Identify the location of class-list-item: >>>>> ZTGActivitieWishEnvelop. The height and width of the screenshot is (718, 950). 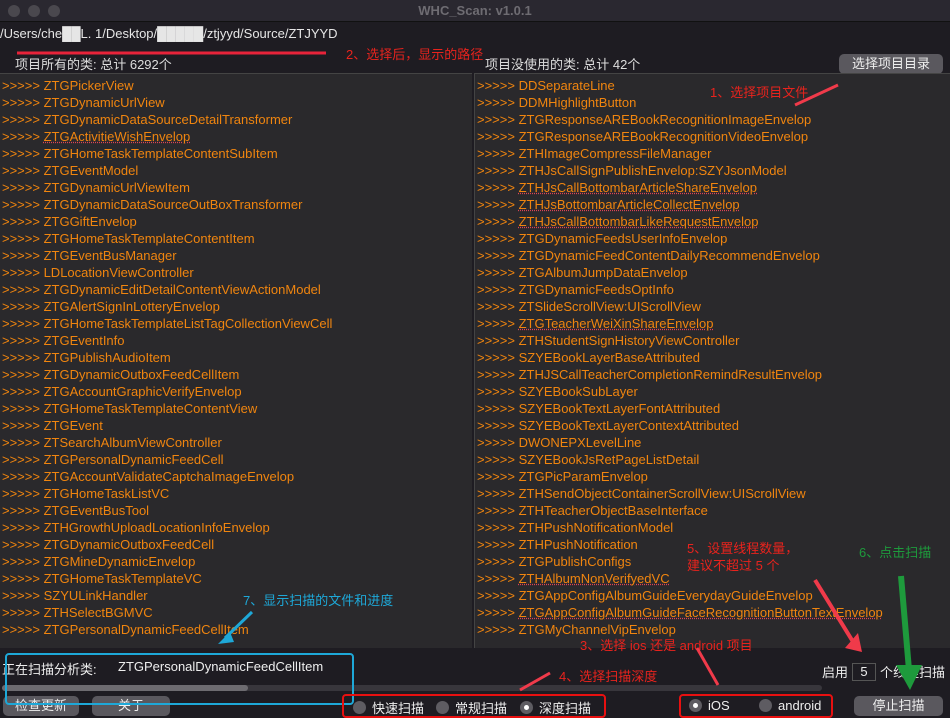
(236, 136).